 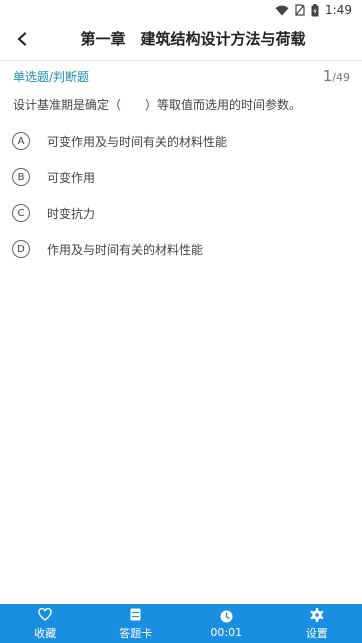 What do you see at coordinates (282, 10) in the screenshot?
I see `wifi-icon` at bounding box center [282, 10].